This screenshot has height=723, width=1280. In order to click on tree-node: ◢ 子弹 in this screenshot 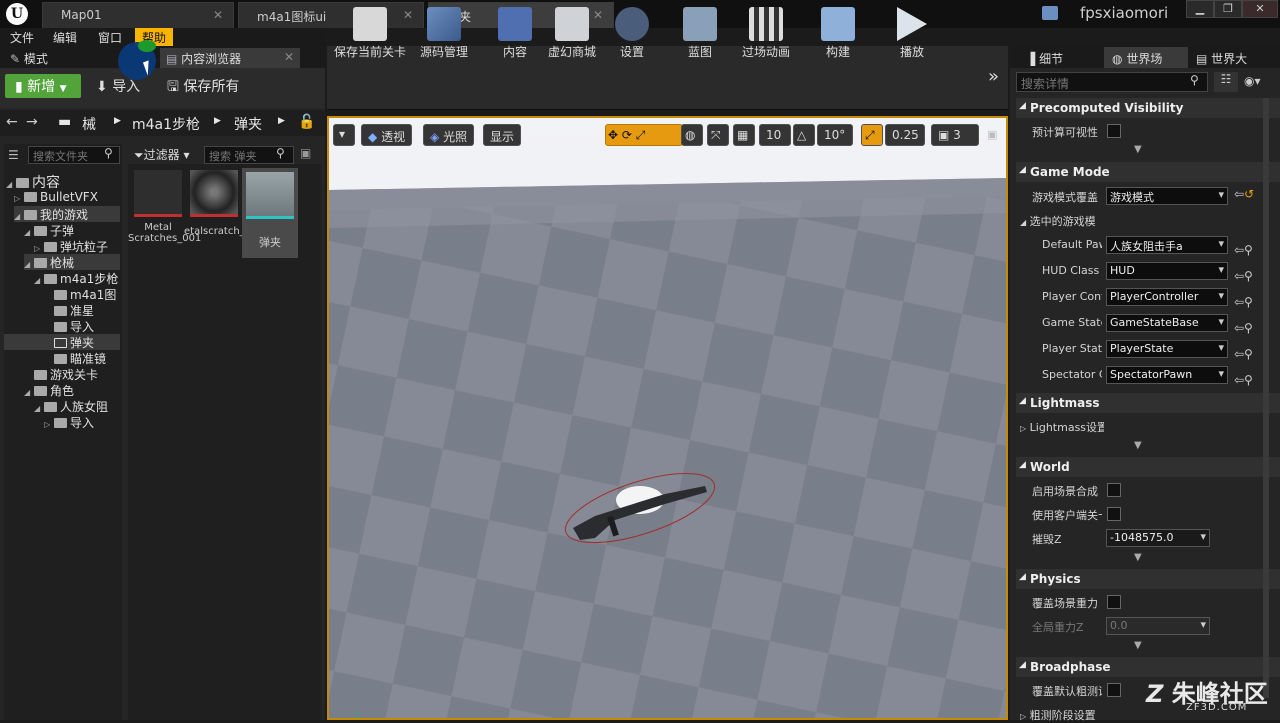, I will do `click(49, 230)`.